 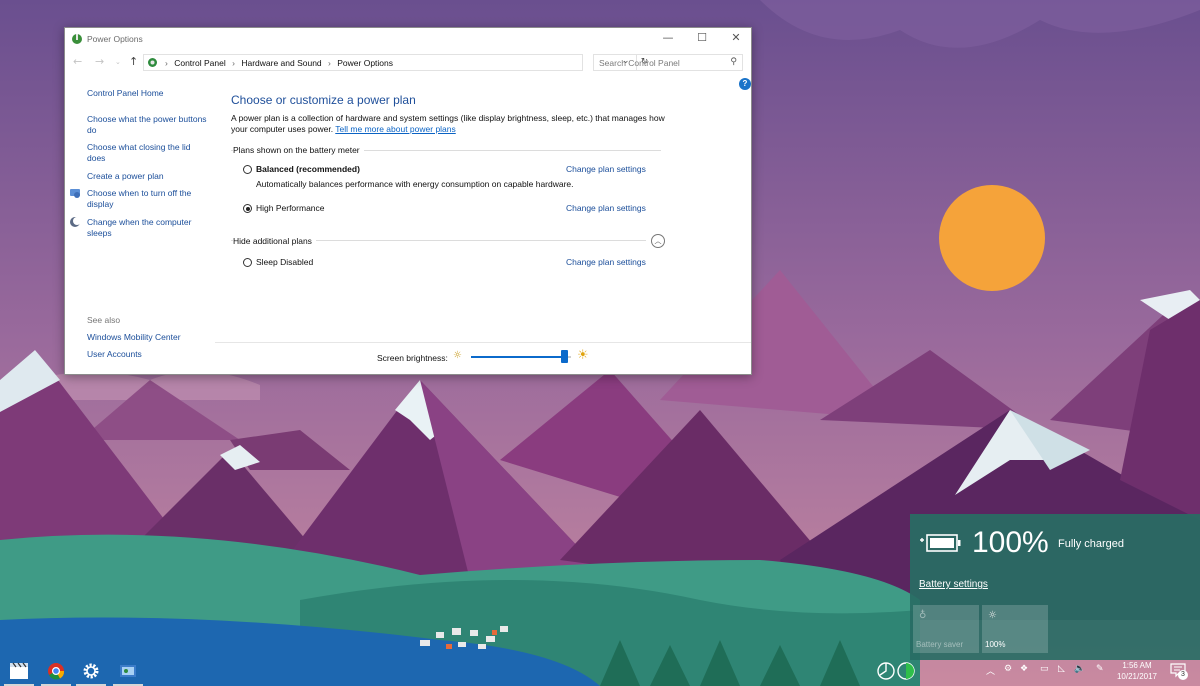 I want to click on sidebar-closing-lid: Choose what closing the lid does, so click(x=147, y=153).